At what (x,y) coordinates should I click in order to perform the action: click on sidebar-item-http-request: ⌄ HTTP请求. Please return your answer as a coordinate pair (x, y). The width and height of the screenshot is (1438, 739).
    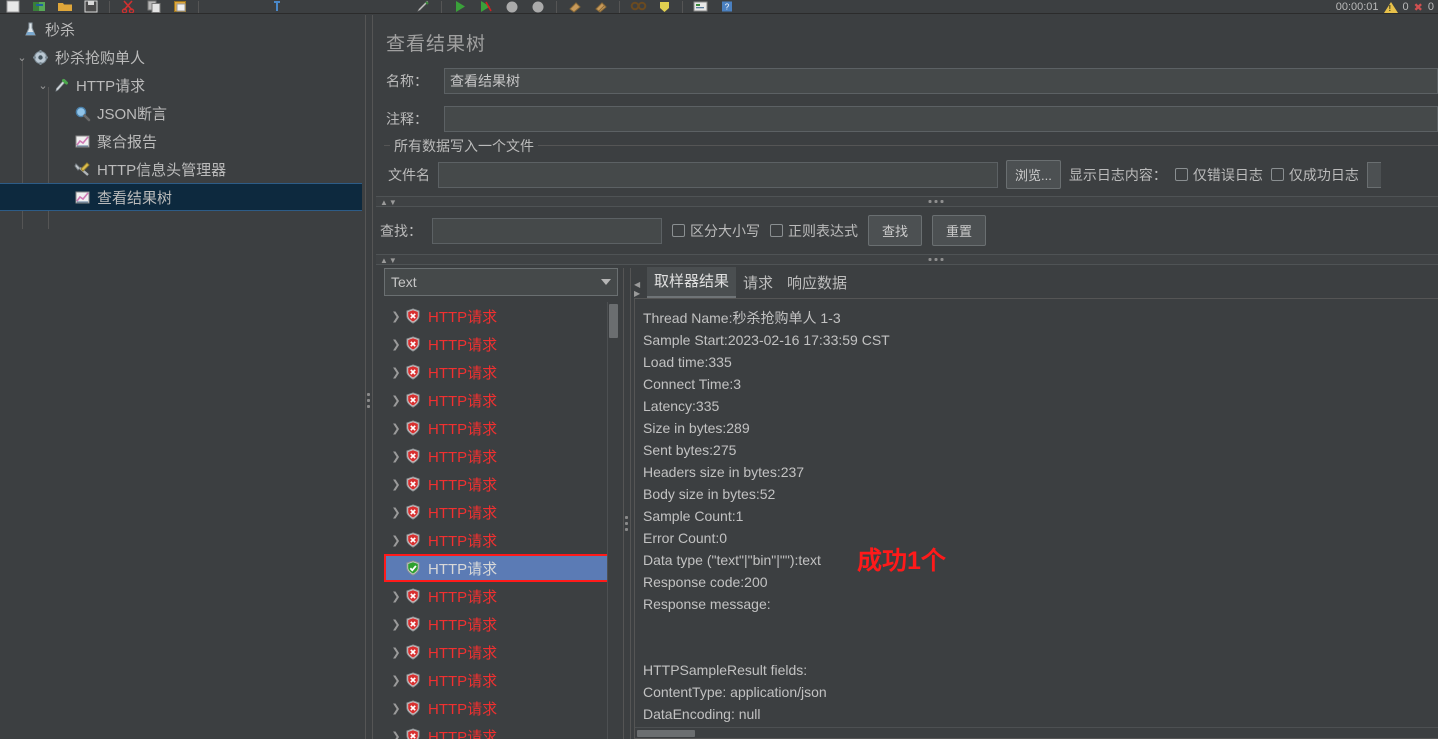
    Looking at the image, I should click on (181, 85).